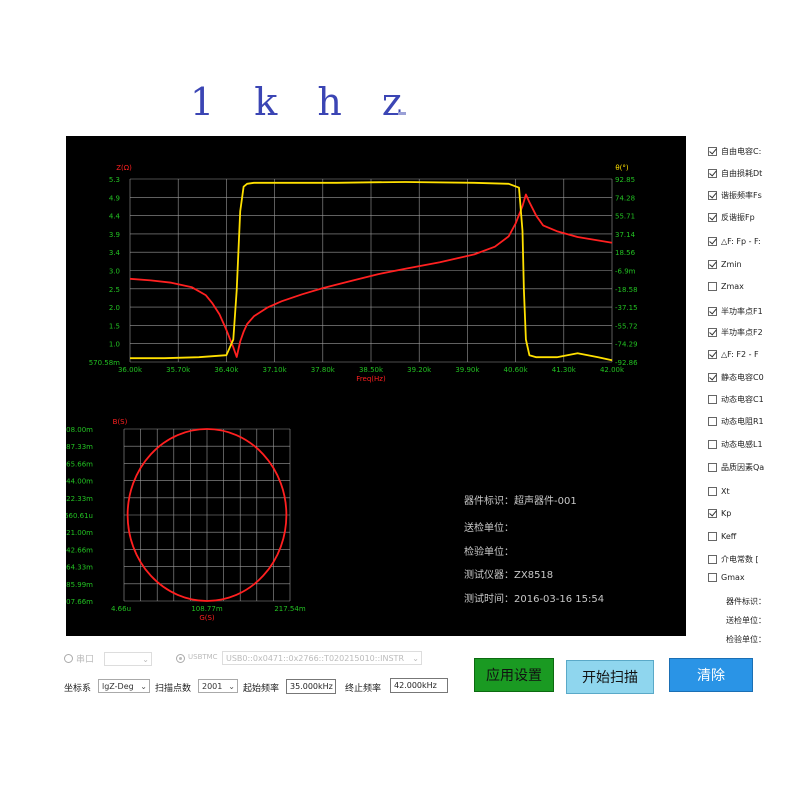 The image size is (800, 800). Describe the element at coordinates (419, 370) in the screenshot. I see `x-tick: 39.20k` at that location.